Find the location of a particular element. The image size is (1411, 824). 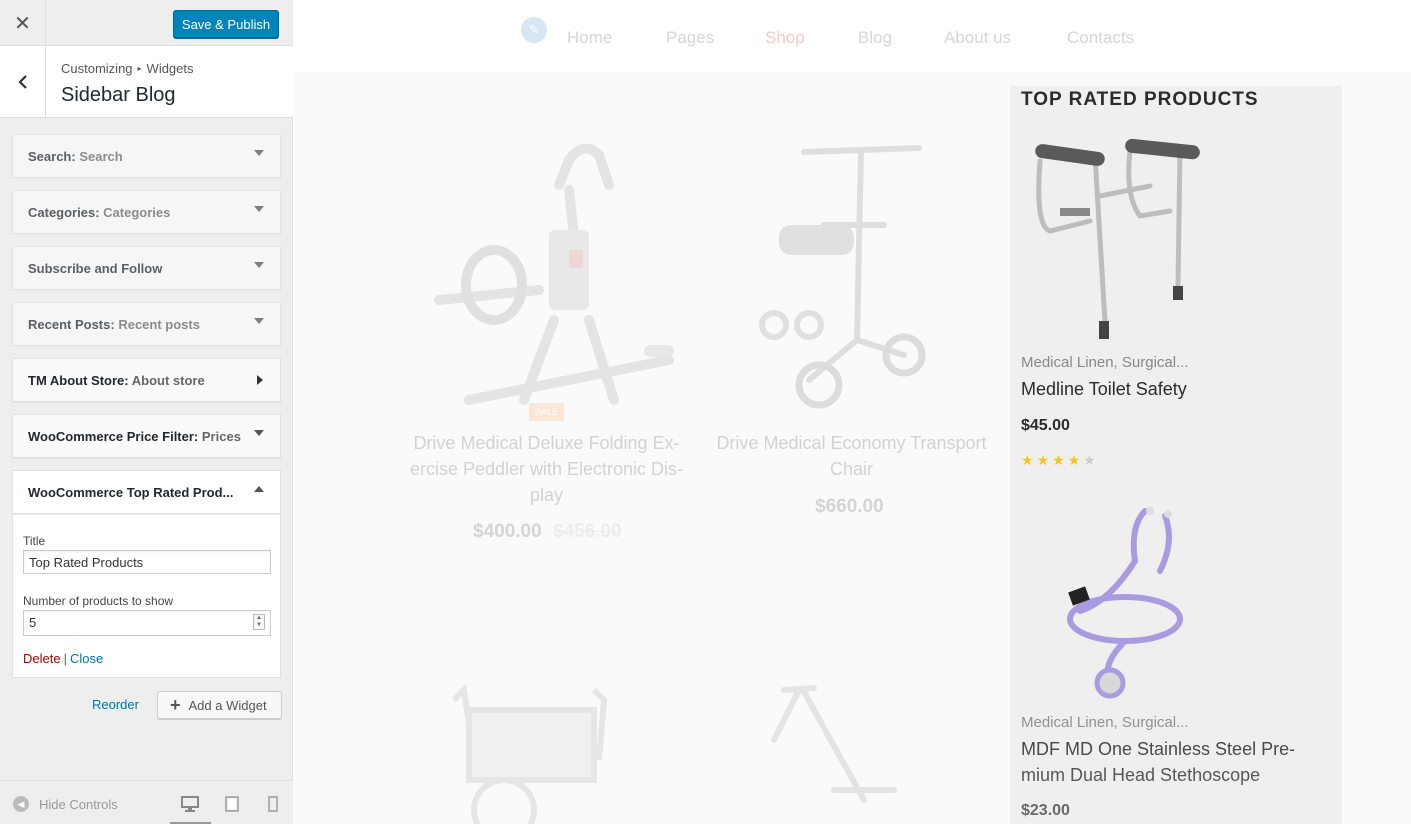

add-widget-label: Add a Widget is located at coordinates (227, 705).